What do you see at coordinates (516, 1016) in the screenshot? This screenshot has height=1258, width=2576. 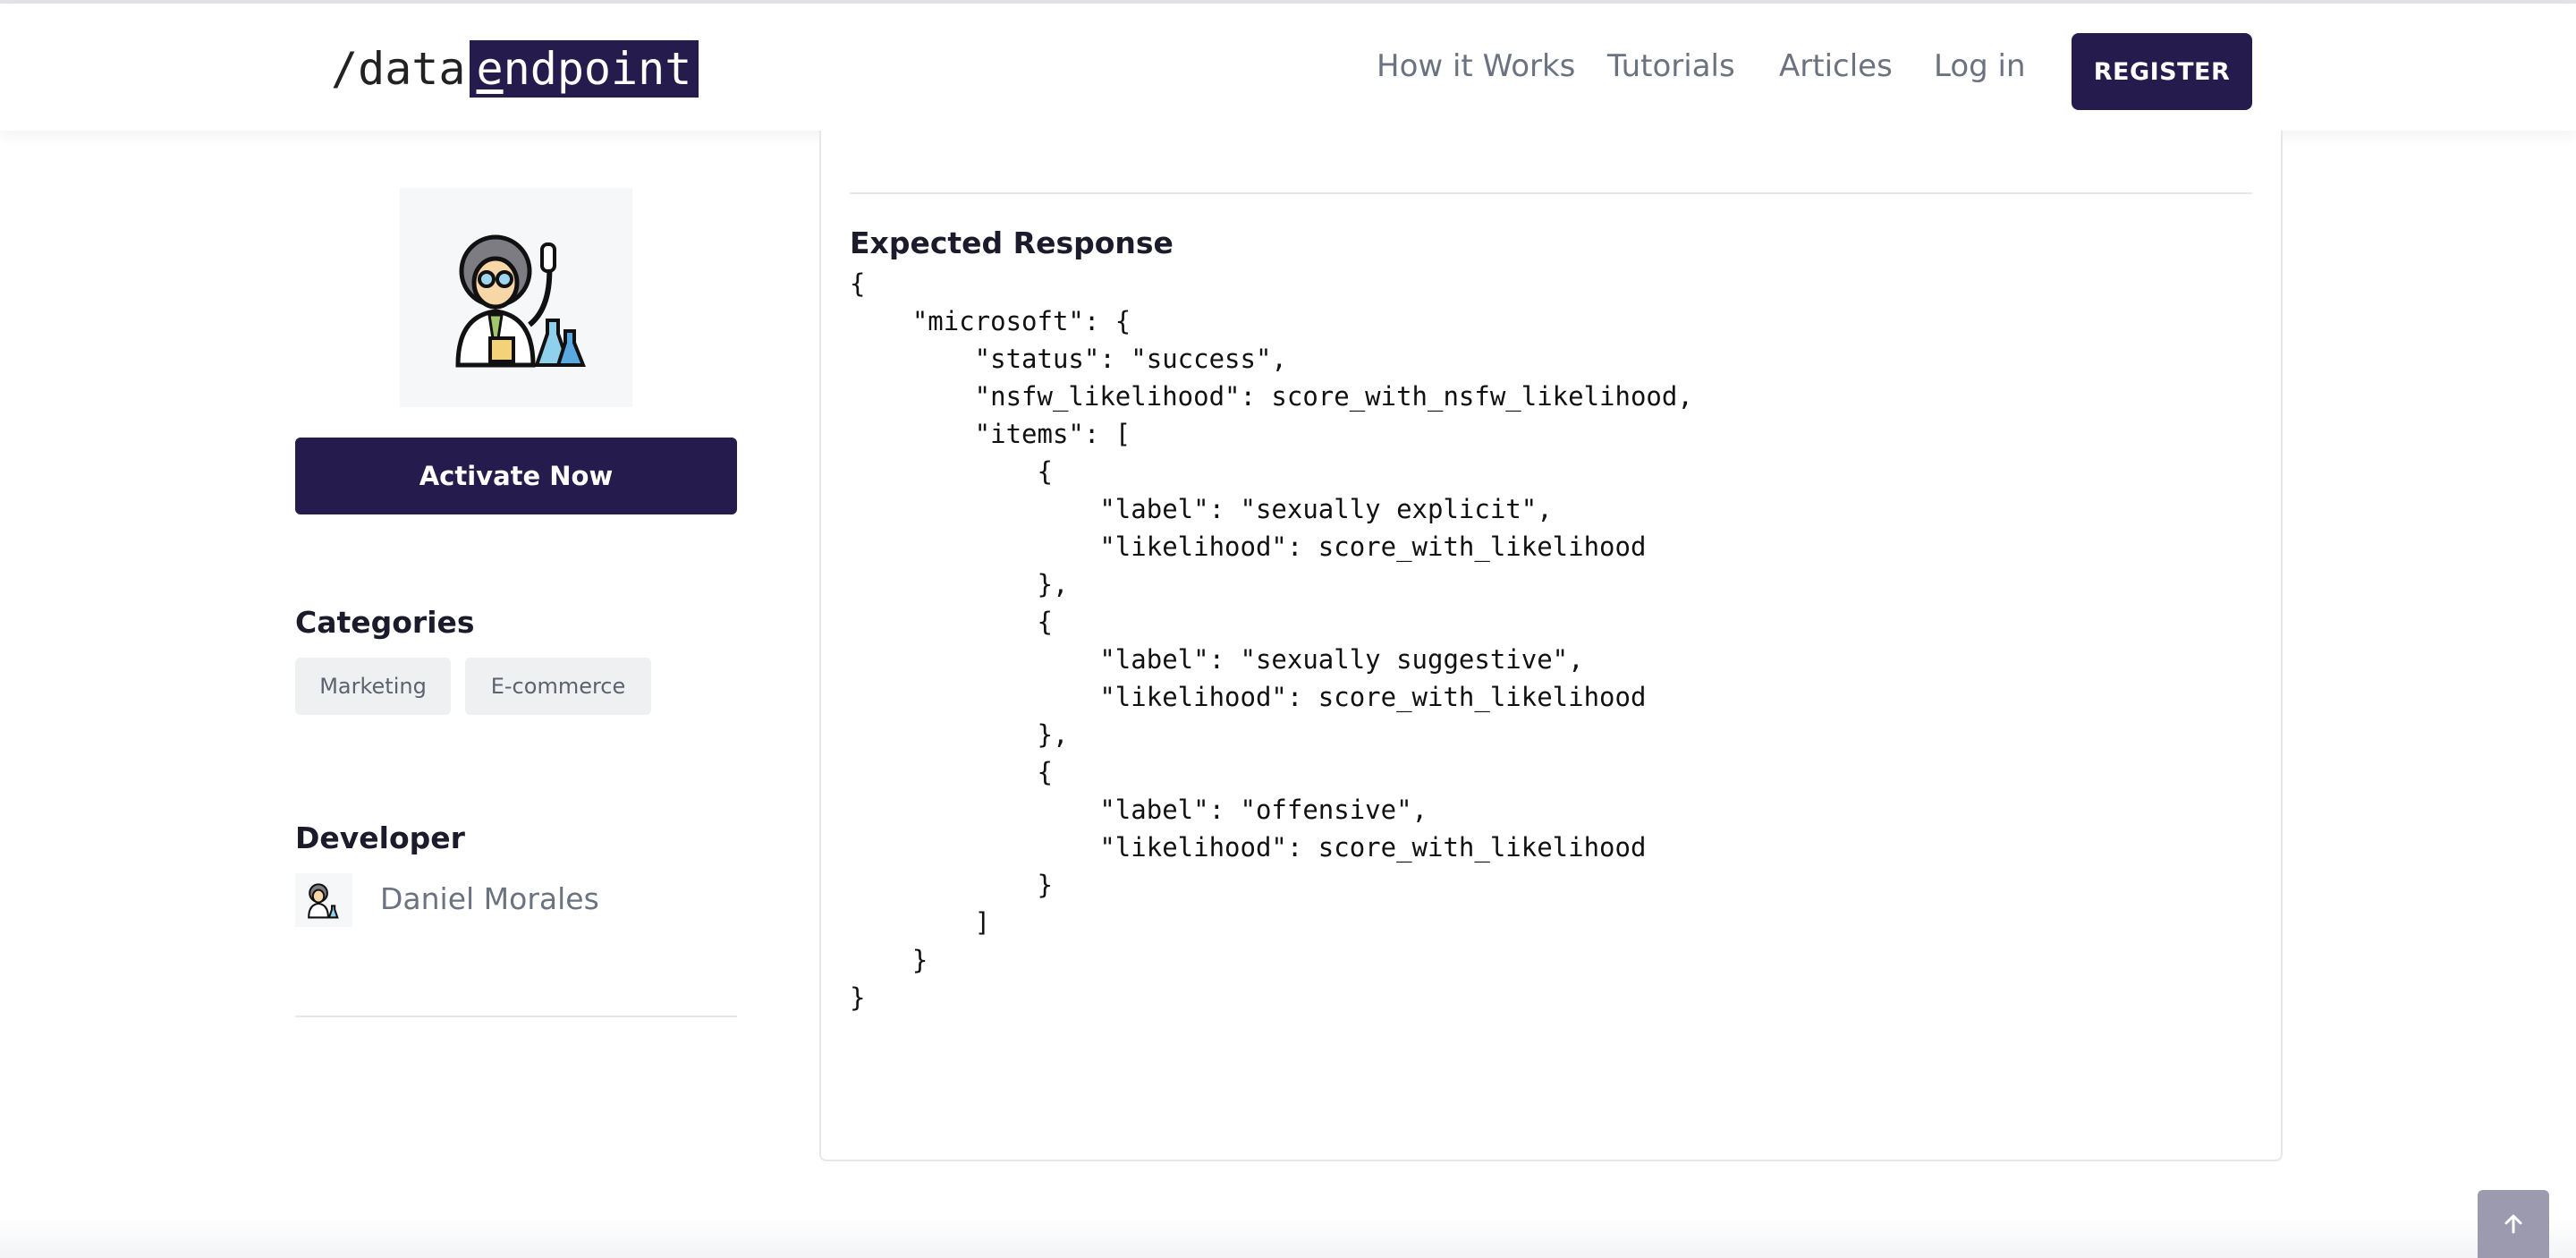 I see `sidebar-divider` at bounding box center [516, 1016].